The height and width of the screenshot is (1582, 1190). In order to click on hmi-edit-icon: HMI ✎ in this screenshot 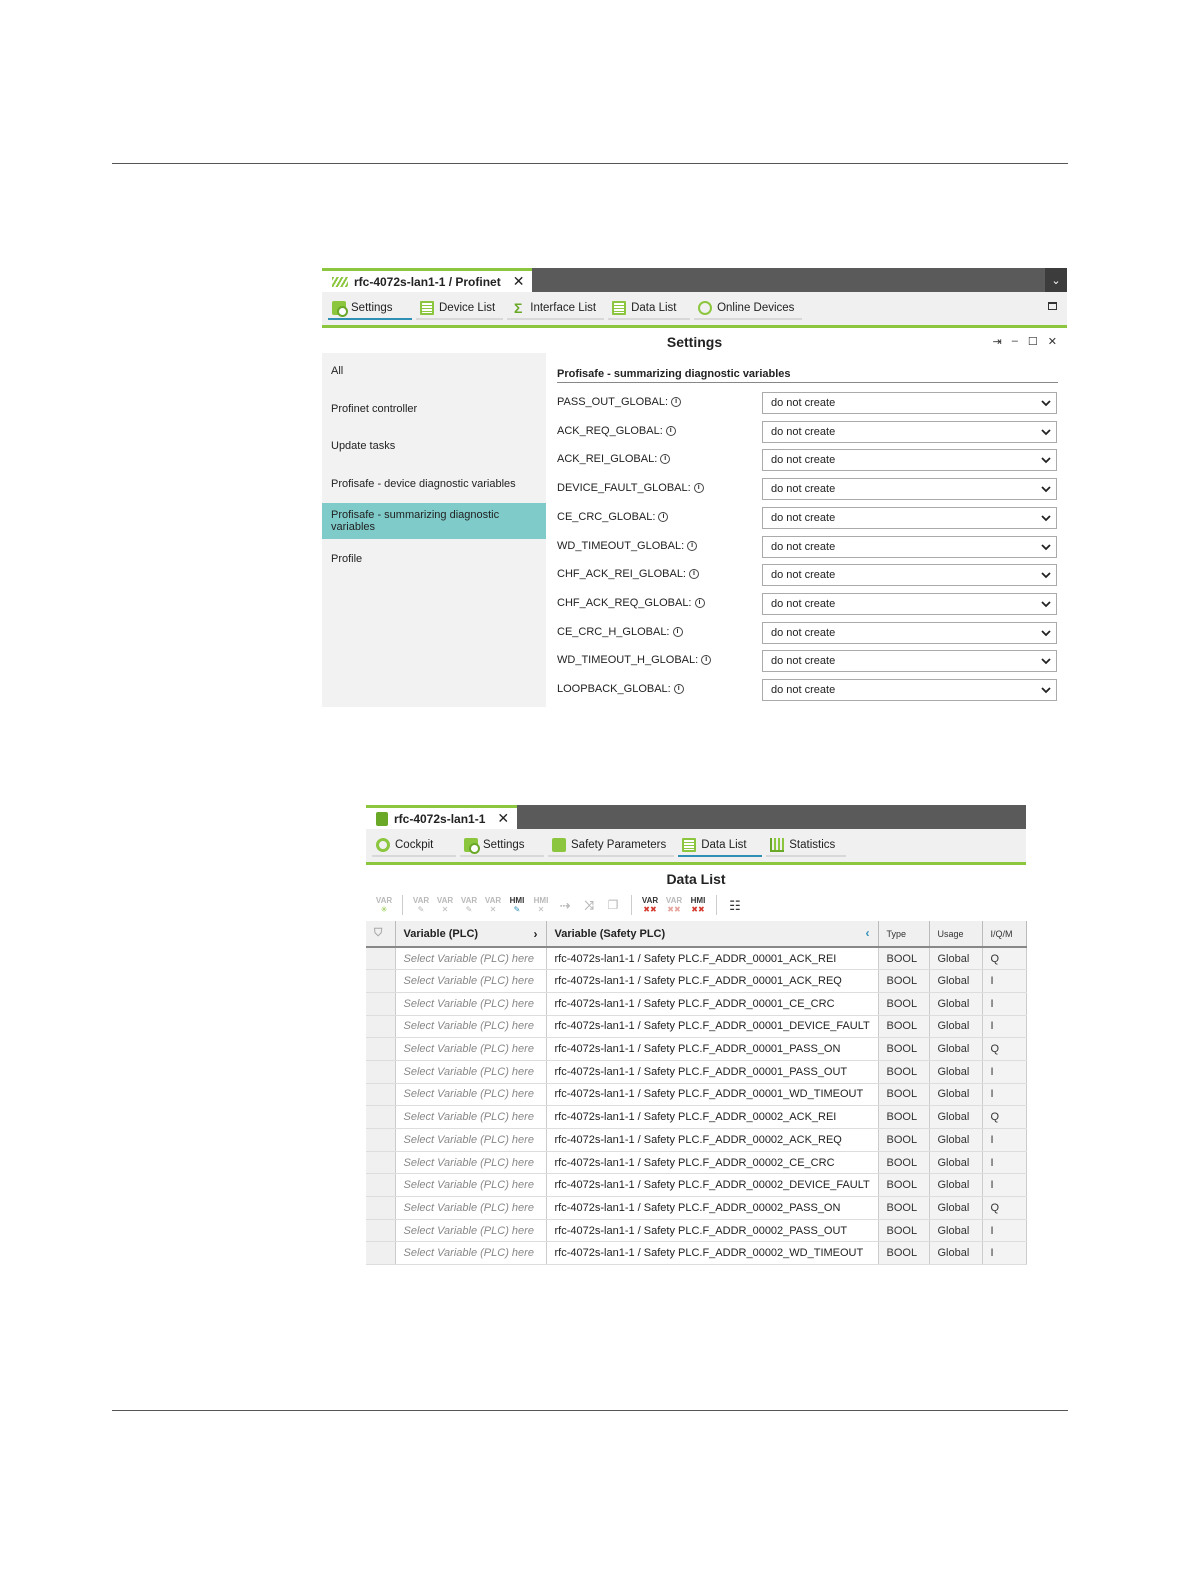, I will do `click(517, 905)`.